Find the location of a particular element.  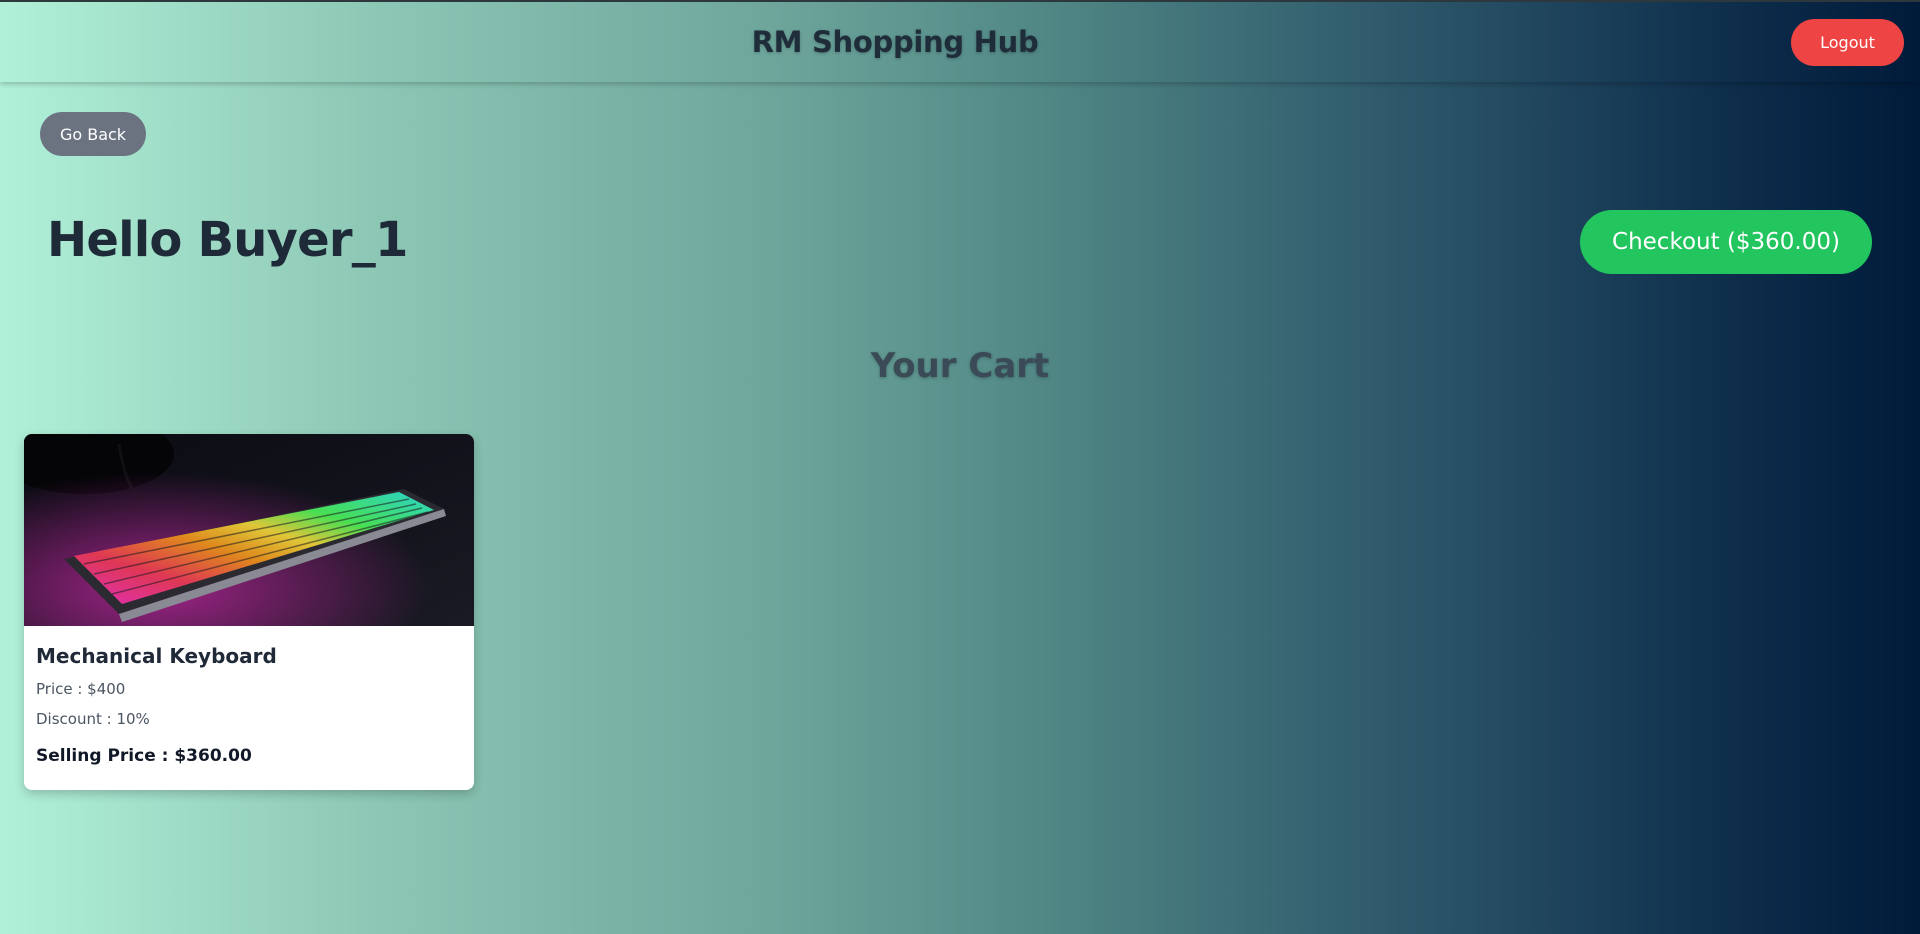

product-selling-price: Selling Price : $360.00 is located at coordinates (144, 756).